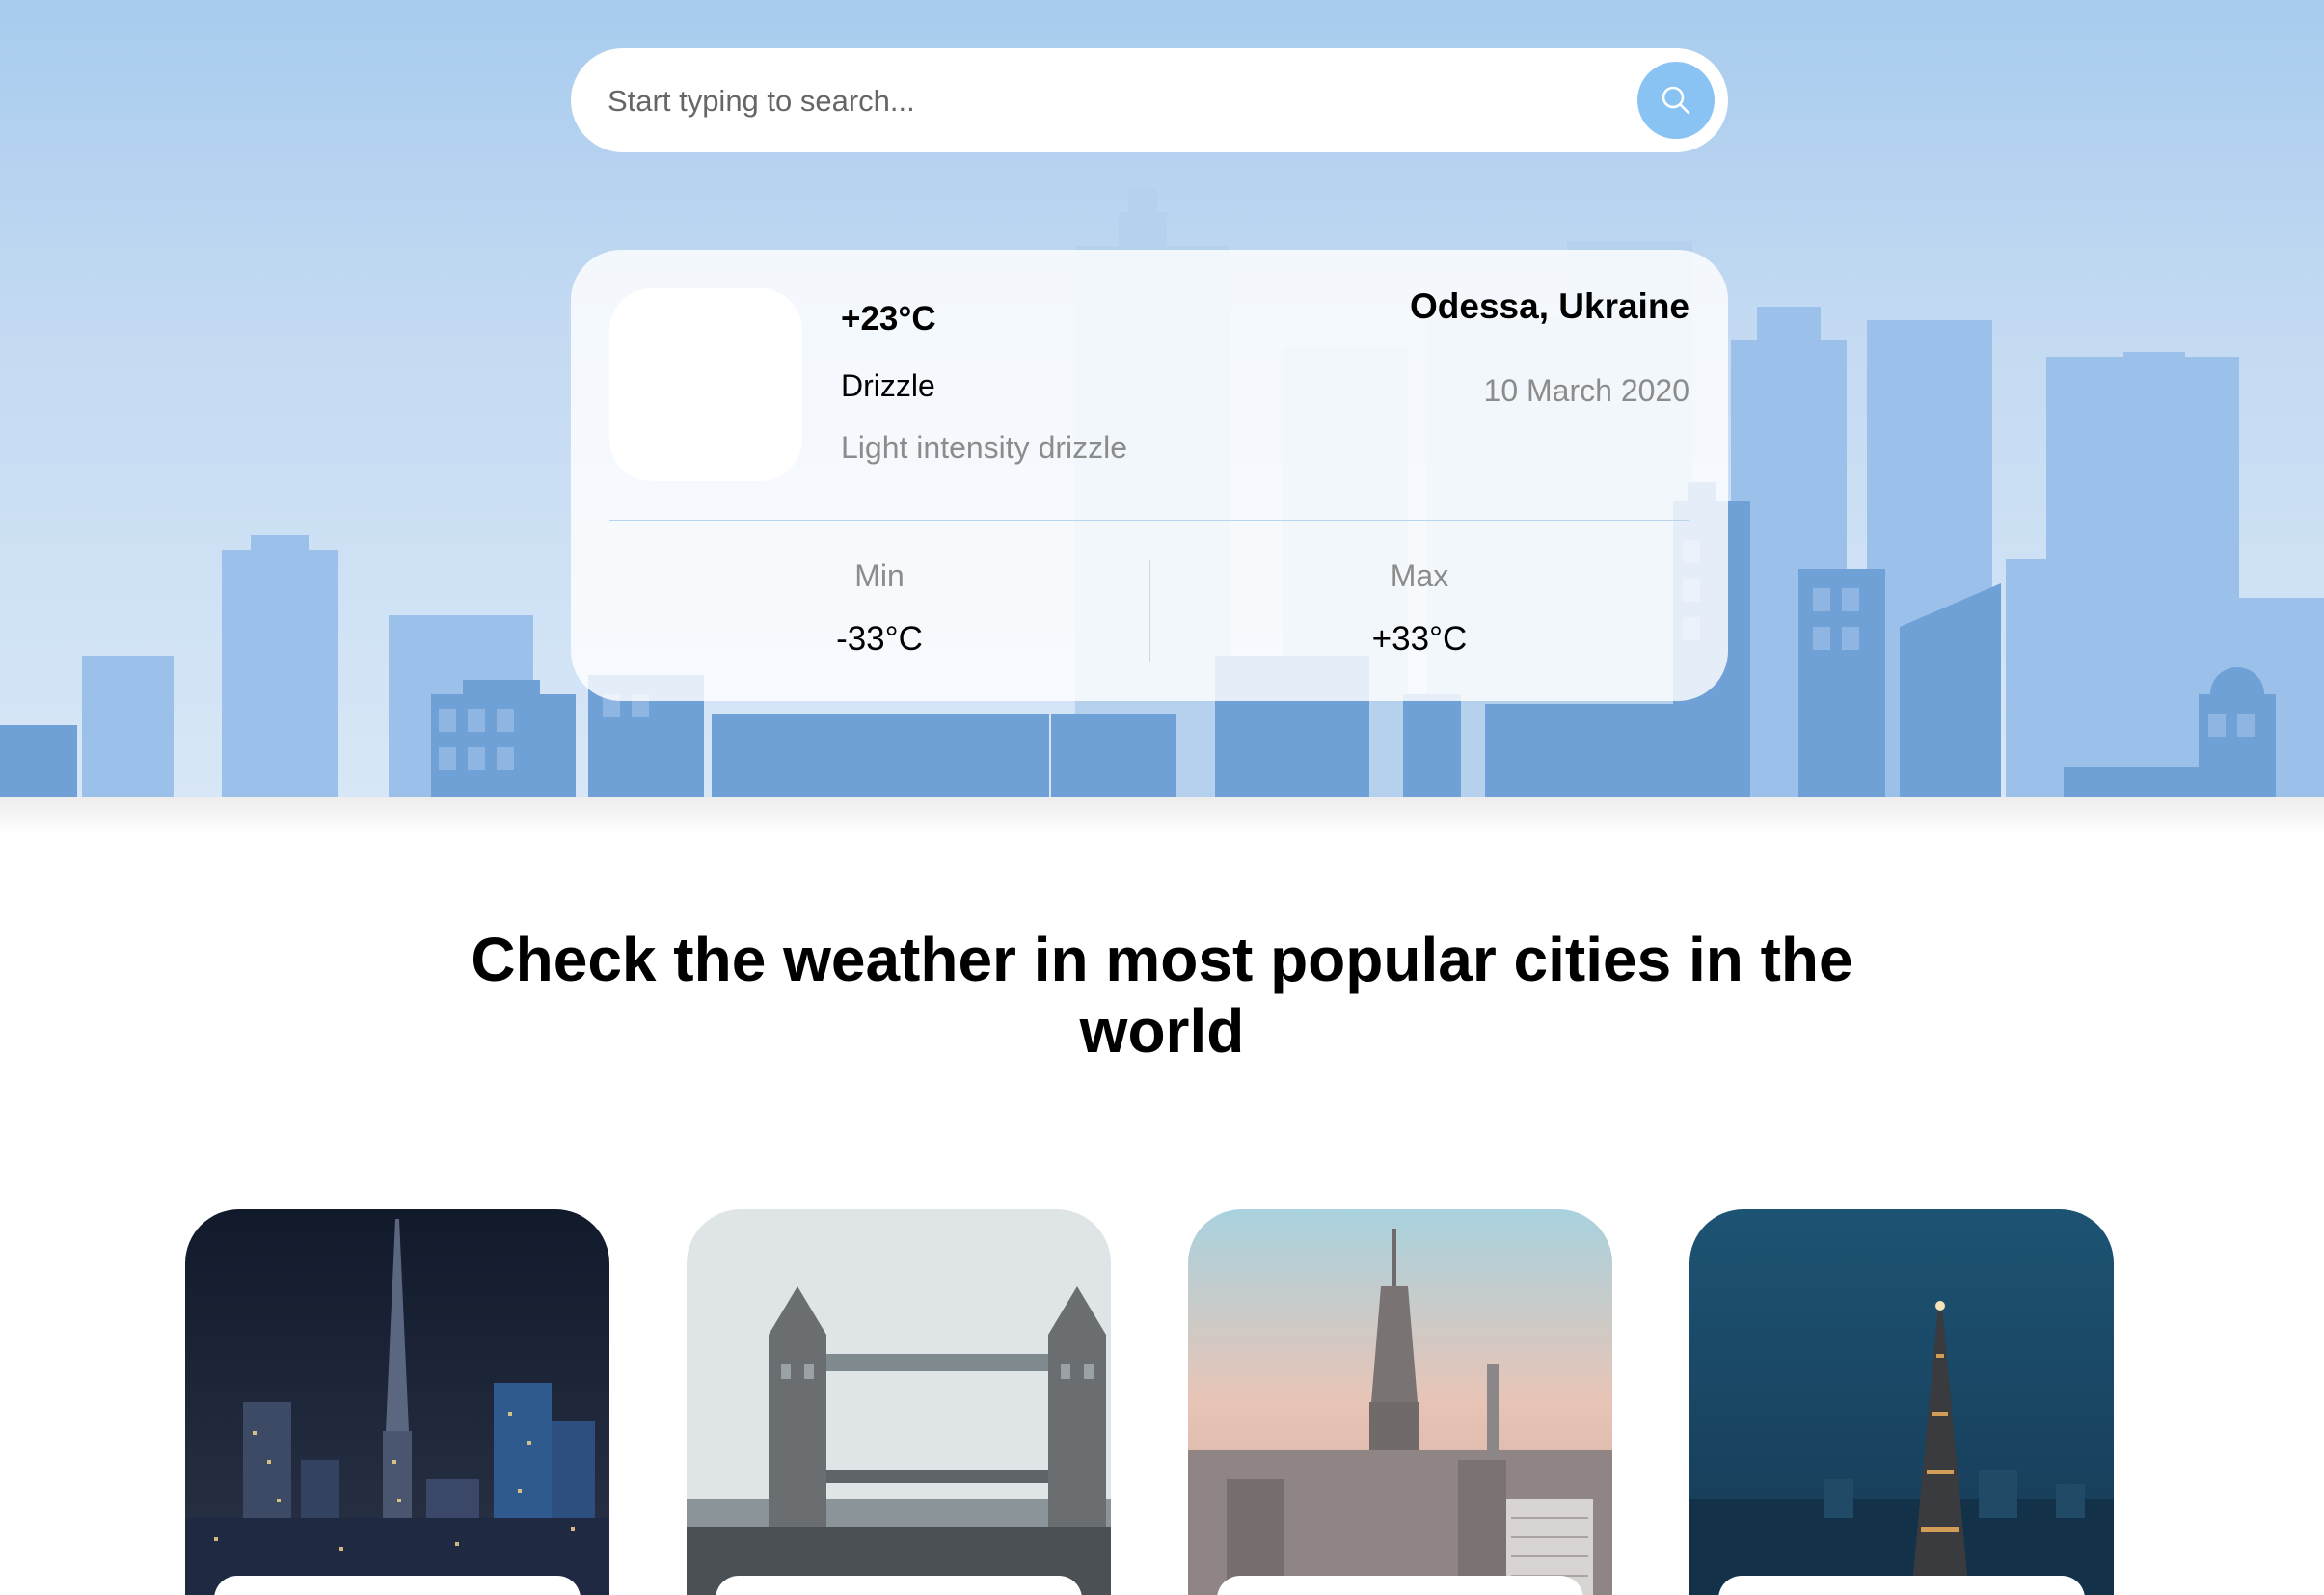 The image size is (2324, 1595). Describe the element at coordinates (880, 639) in the screenshot. I see `min-temp-value: -33°C` at that location.